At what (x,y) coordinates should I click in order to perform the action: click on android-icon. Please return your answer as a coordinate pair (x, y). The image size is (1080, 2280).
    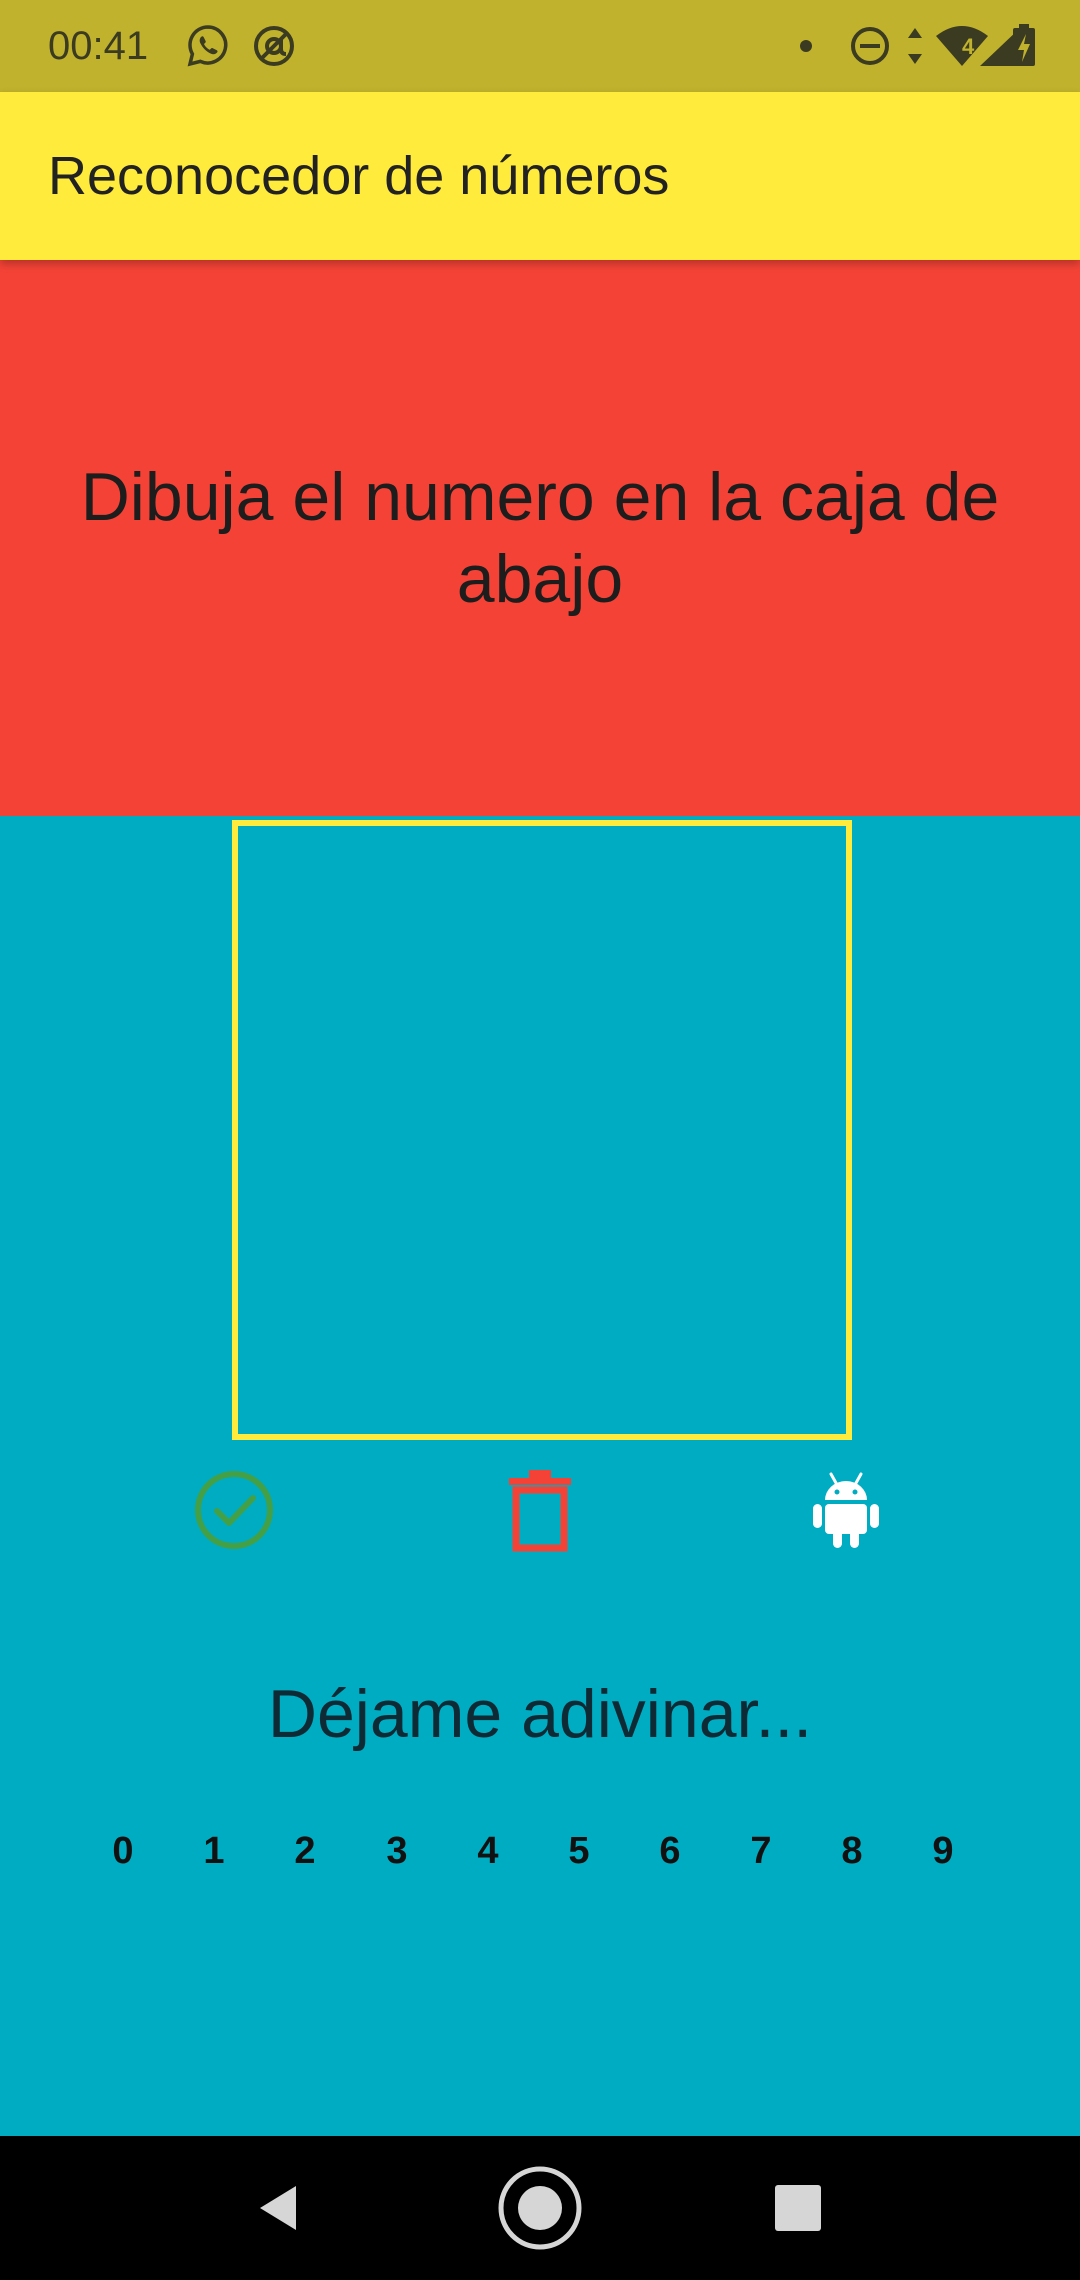
    Looking at the image, I should click on (846, 1510).